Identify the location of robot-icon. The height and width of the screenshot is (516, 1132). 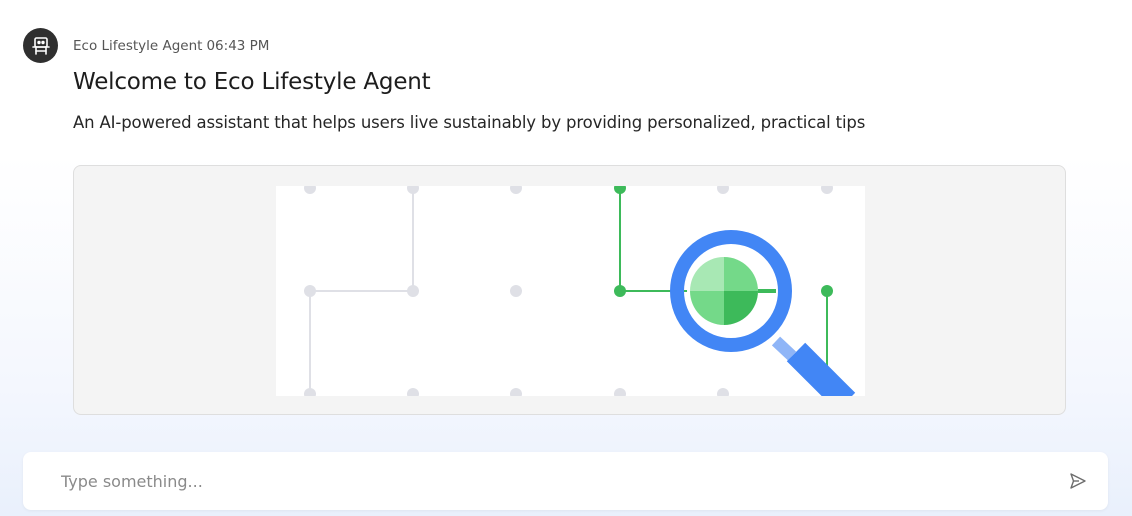
(40, 45).